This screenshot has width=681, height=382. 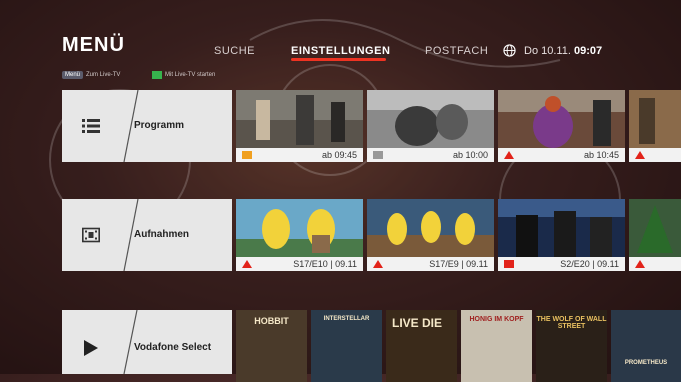 What do you see at coordinates (561, 155) in the screenshot?
I see `thumbnail-caption: ab 10:45` at bounding box center [561, 155].